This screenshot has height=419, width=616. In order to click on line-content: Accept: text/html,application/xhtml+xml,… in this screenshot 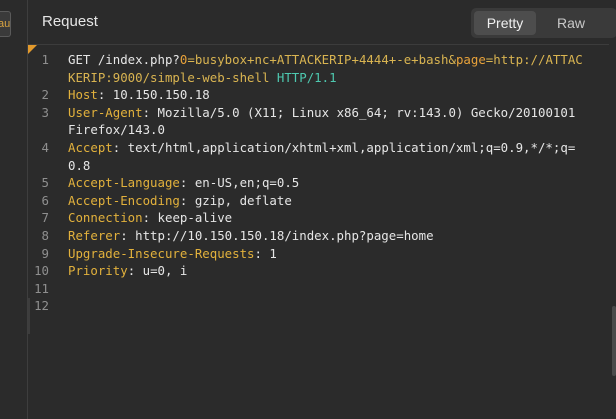, I will do `click(321, 148)`.